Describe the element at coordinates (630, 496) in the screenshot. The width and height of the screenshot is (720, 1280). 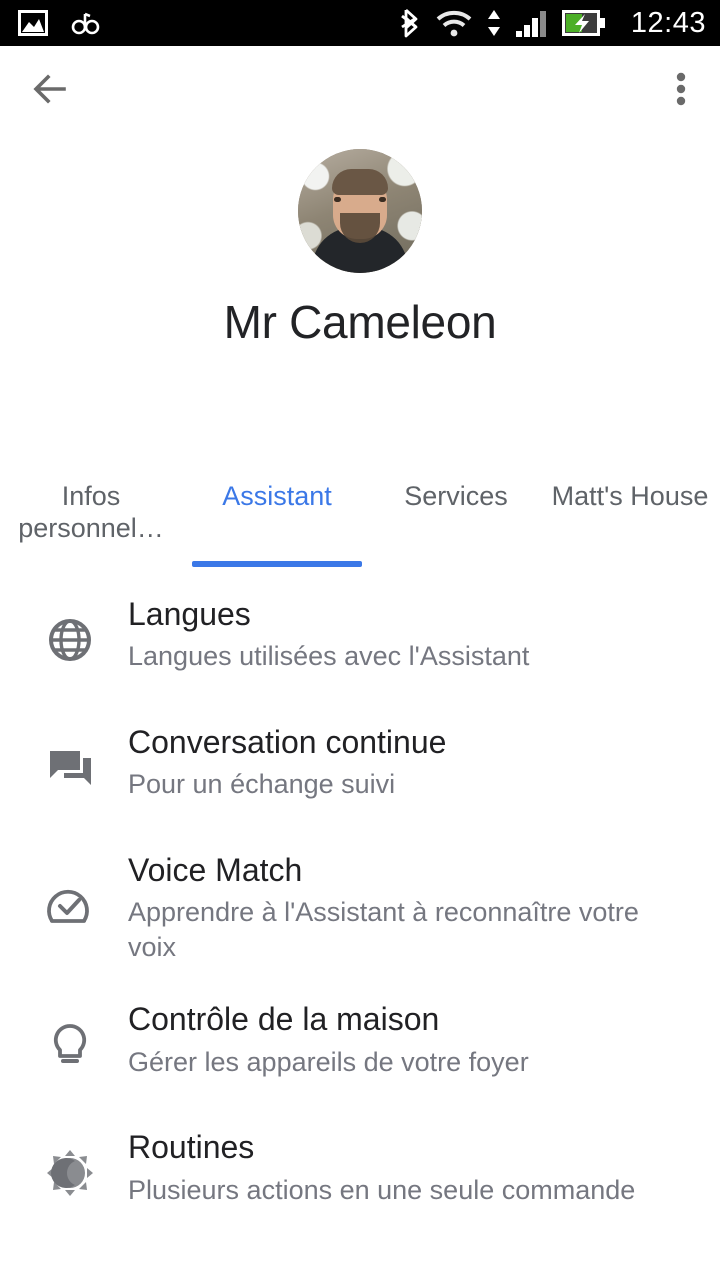
I see `tab-label: Matt's House` at that location.